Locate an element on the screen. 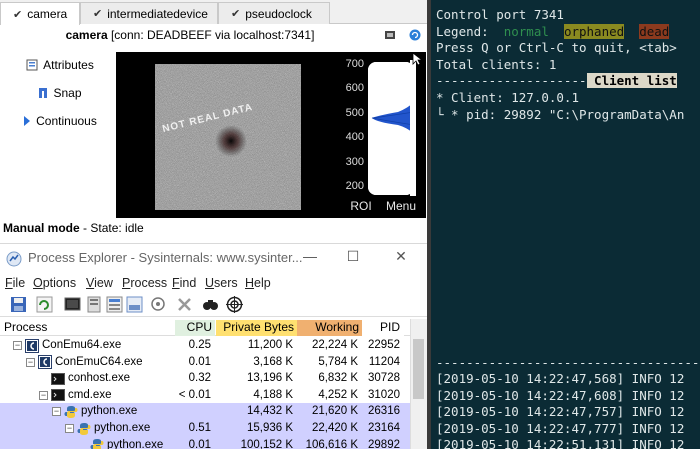  close-button: ✕ is located at coordinates (401, 256).